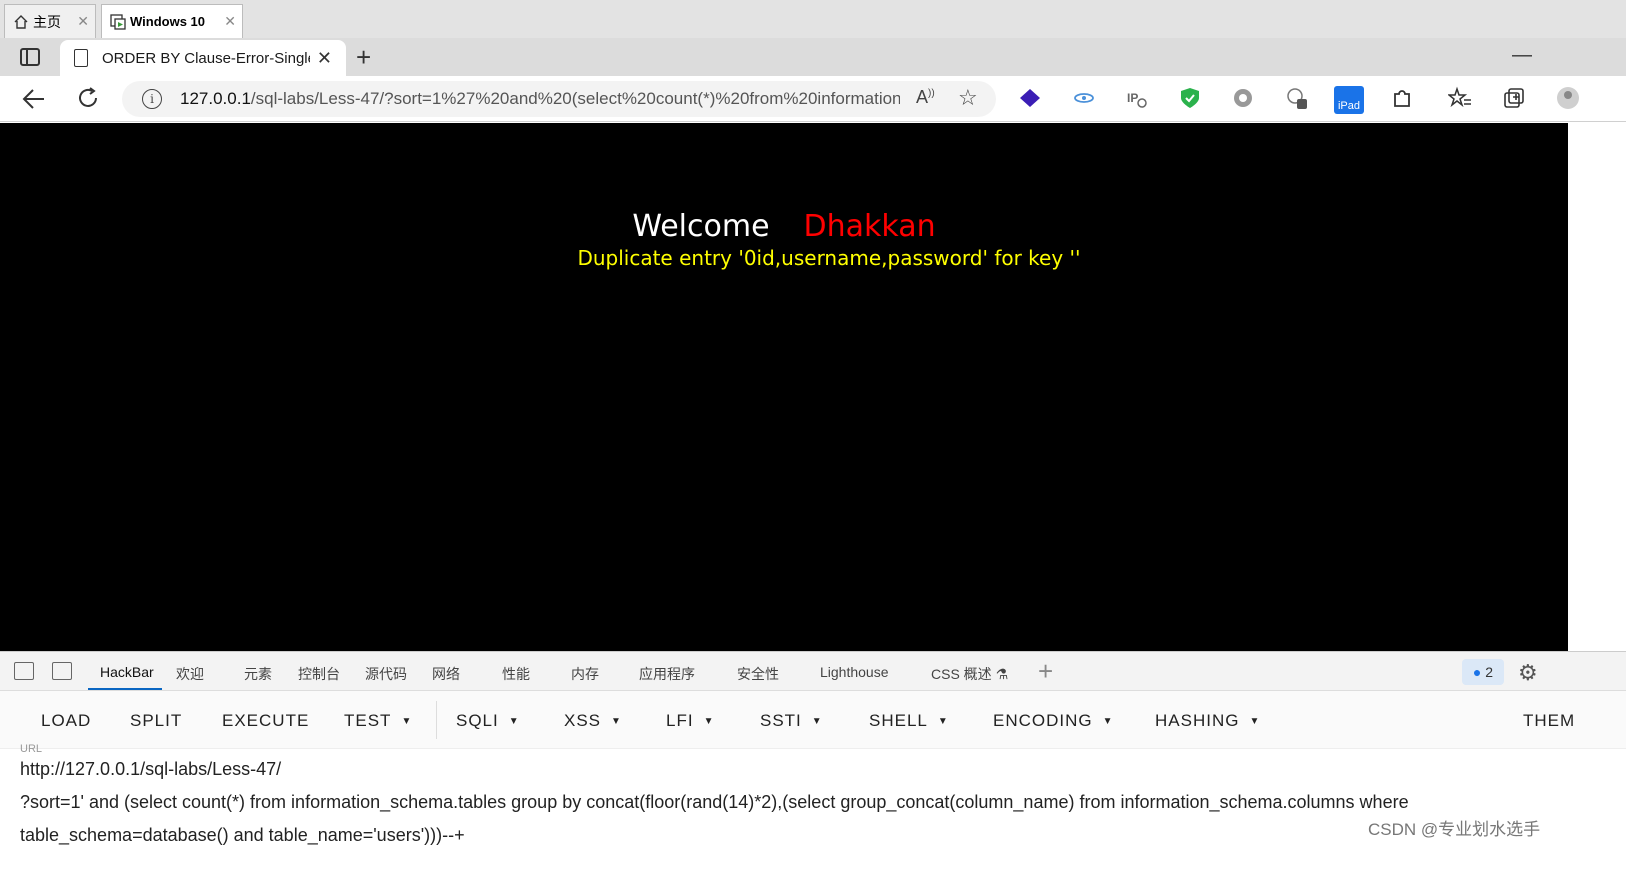 Image resolution: width=1626 pixels, height=876 pixels. I want to click on test-dropdown: TEST ▼, so click(378, 721).